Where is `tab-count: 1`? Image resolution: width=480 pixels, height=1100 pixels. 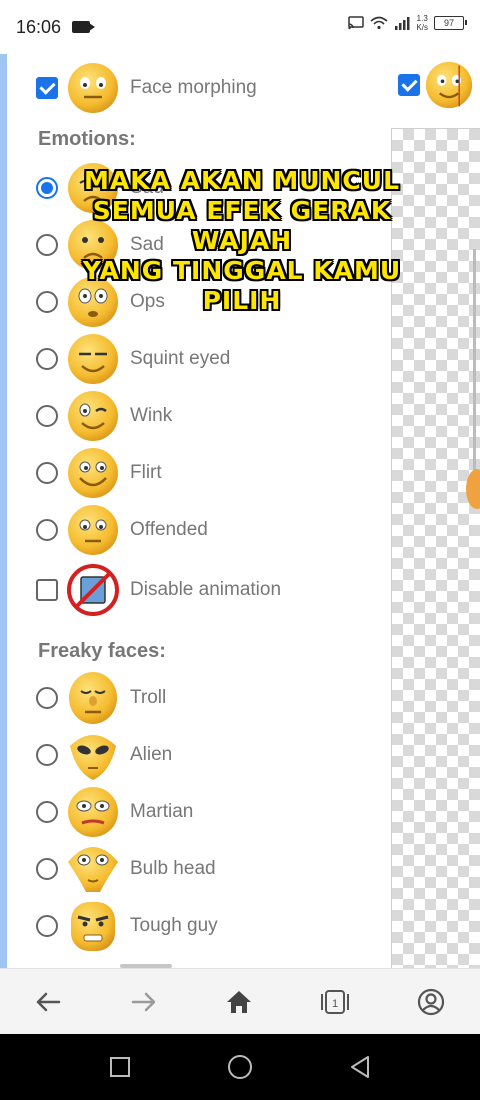 tab-count: 1 is located at coordinates (335, 1004).